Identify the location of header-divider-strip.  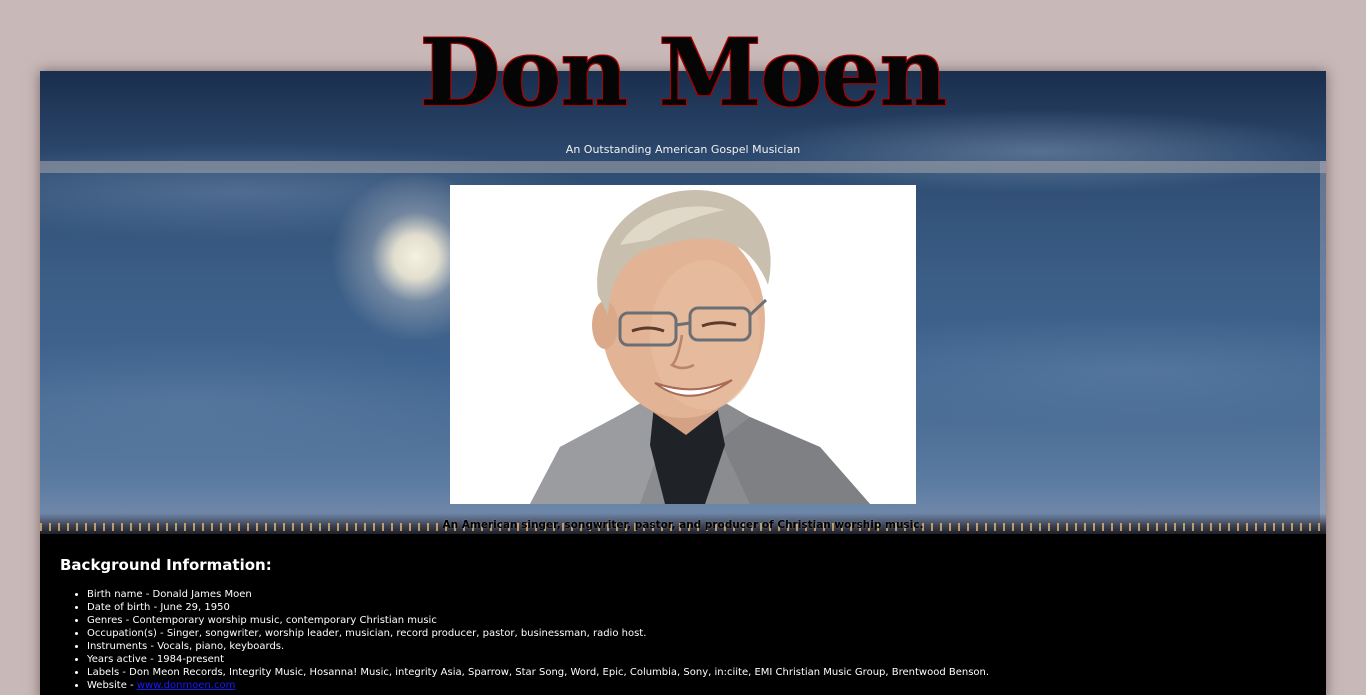
(683, 167).